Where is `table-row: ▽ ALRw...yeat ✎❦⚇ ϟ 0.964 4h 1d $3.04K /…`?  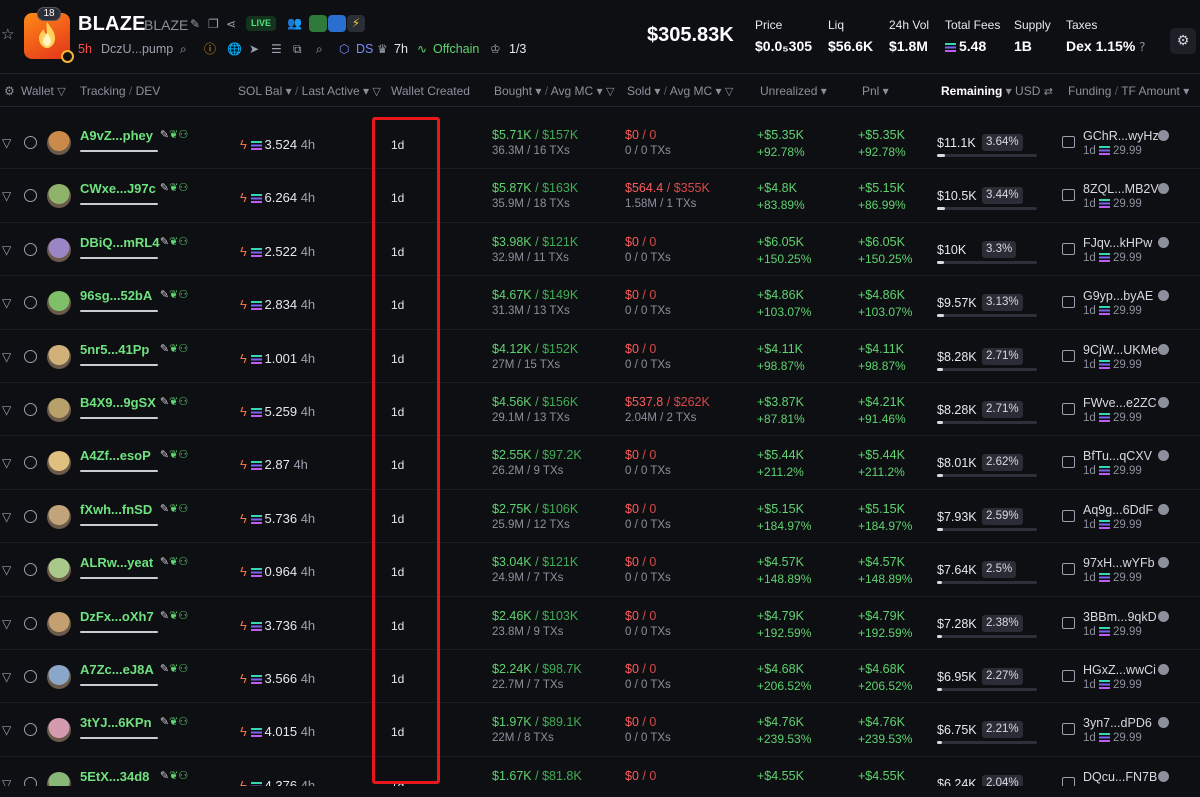 table-row: ▽ ALRw...yeat ✎❦⚇ ϟ 0.964 4h 1d $3.04K /… is located at coordinates (600, 570).